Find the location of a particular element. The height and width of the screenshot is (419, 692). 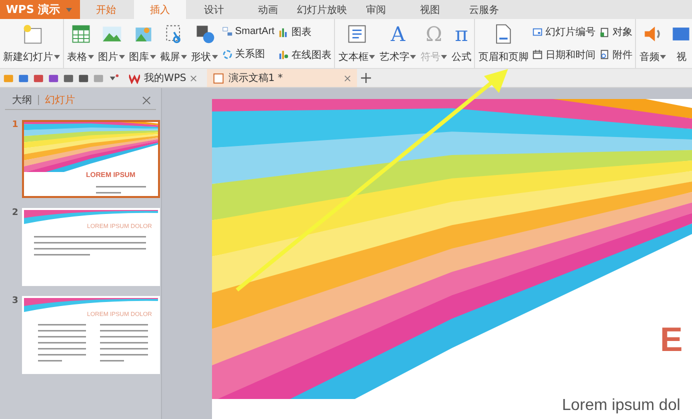

menu-tab: 幻灯片放映 is located at coordinates (322, 9).